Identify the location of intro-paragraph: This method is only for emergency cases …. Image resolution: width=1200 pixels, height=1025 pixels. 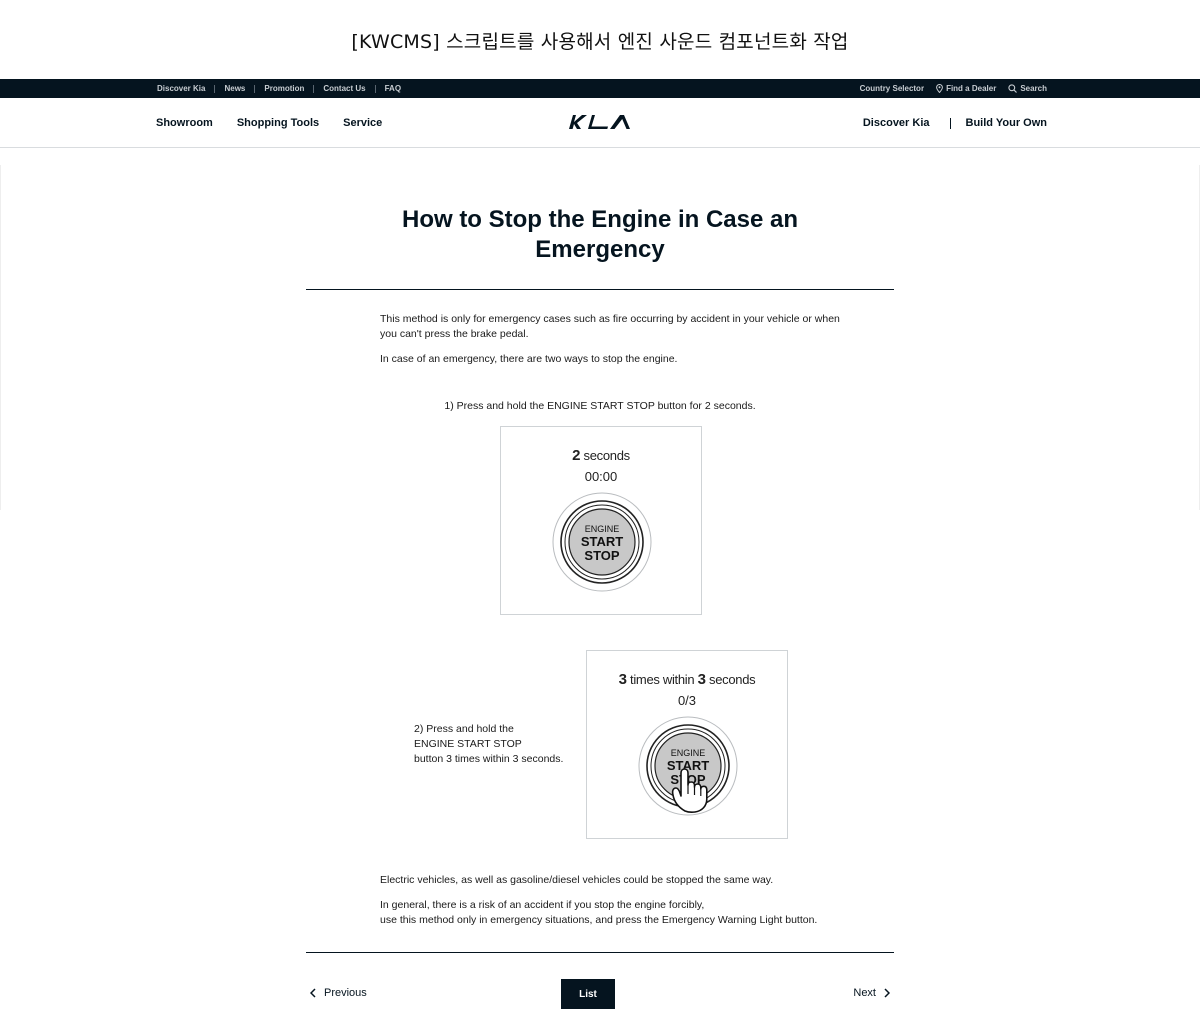
(610, 326).